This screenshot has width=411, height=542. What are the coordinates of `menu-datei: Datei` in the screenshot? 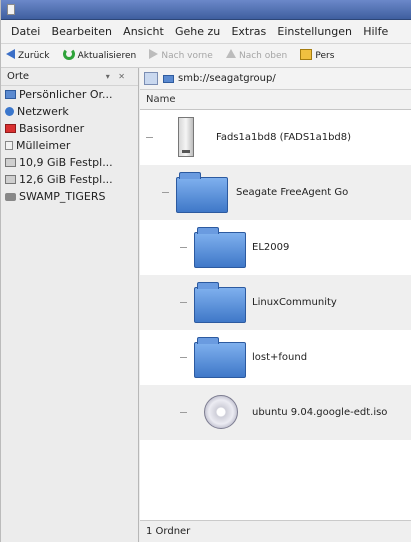 It's located at (22, 31).